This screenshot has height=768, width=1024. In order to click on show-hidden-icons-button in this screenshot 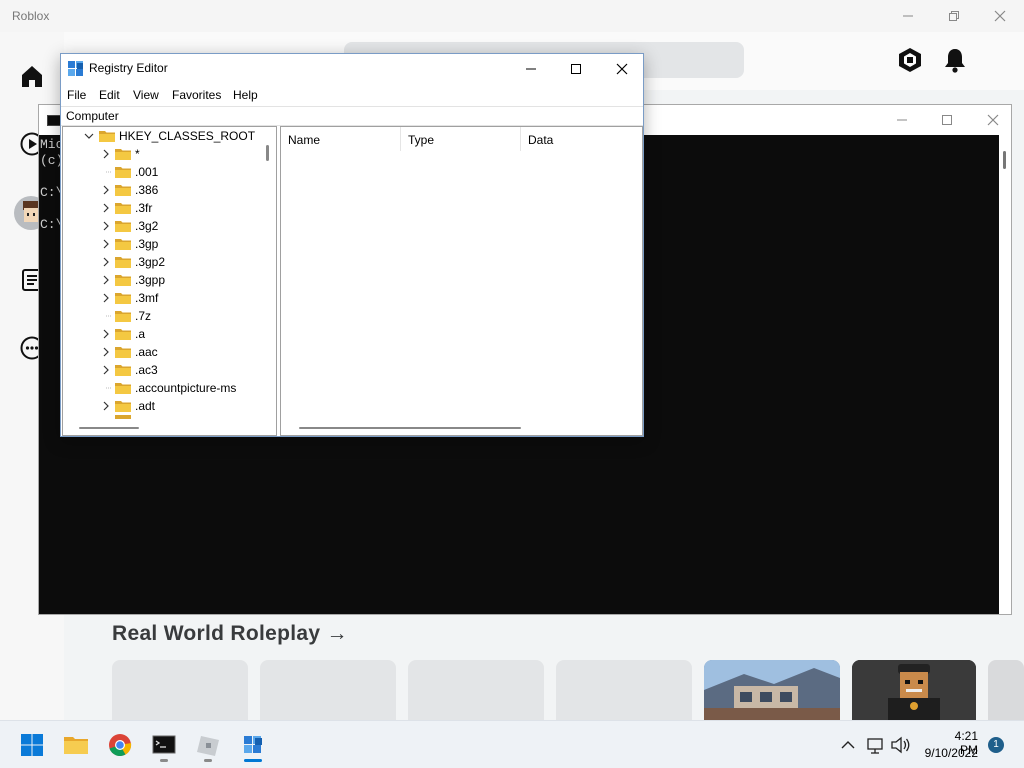, I will do `click(848, 745)`.